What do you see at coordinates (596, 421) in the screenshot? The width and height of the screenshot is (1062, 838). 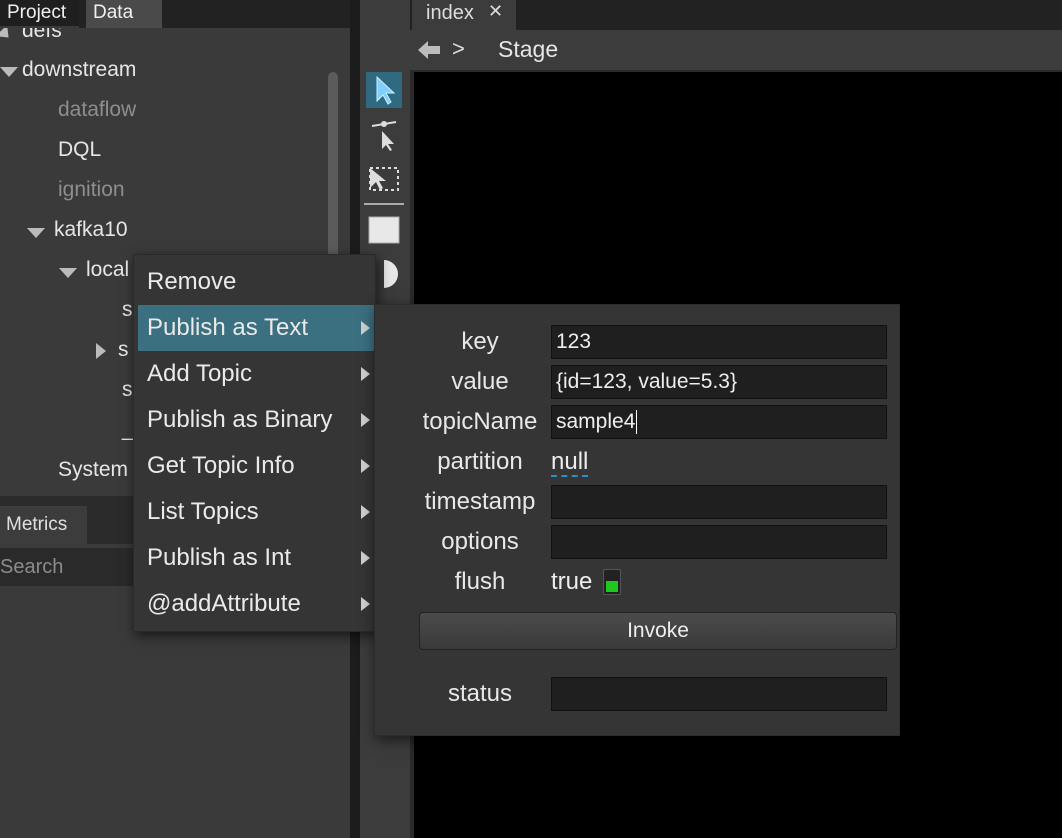 I see `topicname-value: sample4` at bounding box center [596, 421].